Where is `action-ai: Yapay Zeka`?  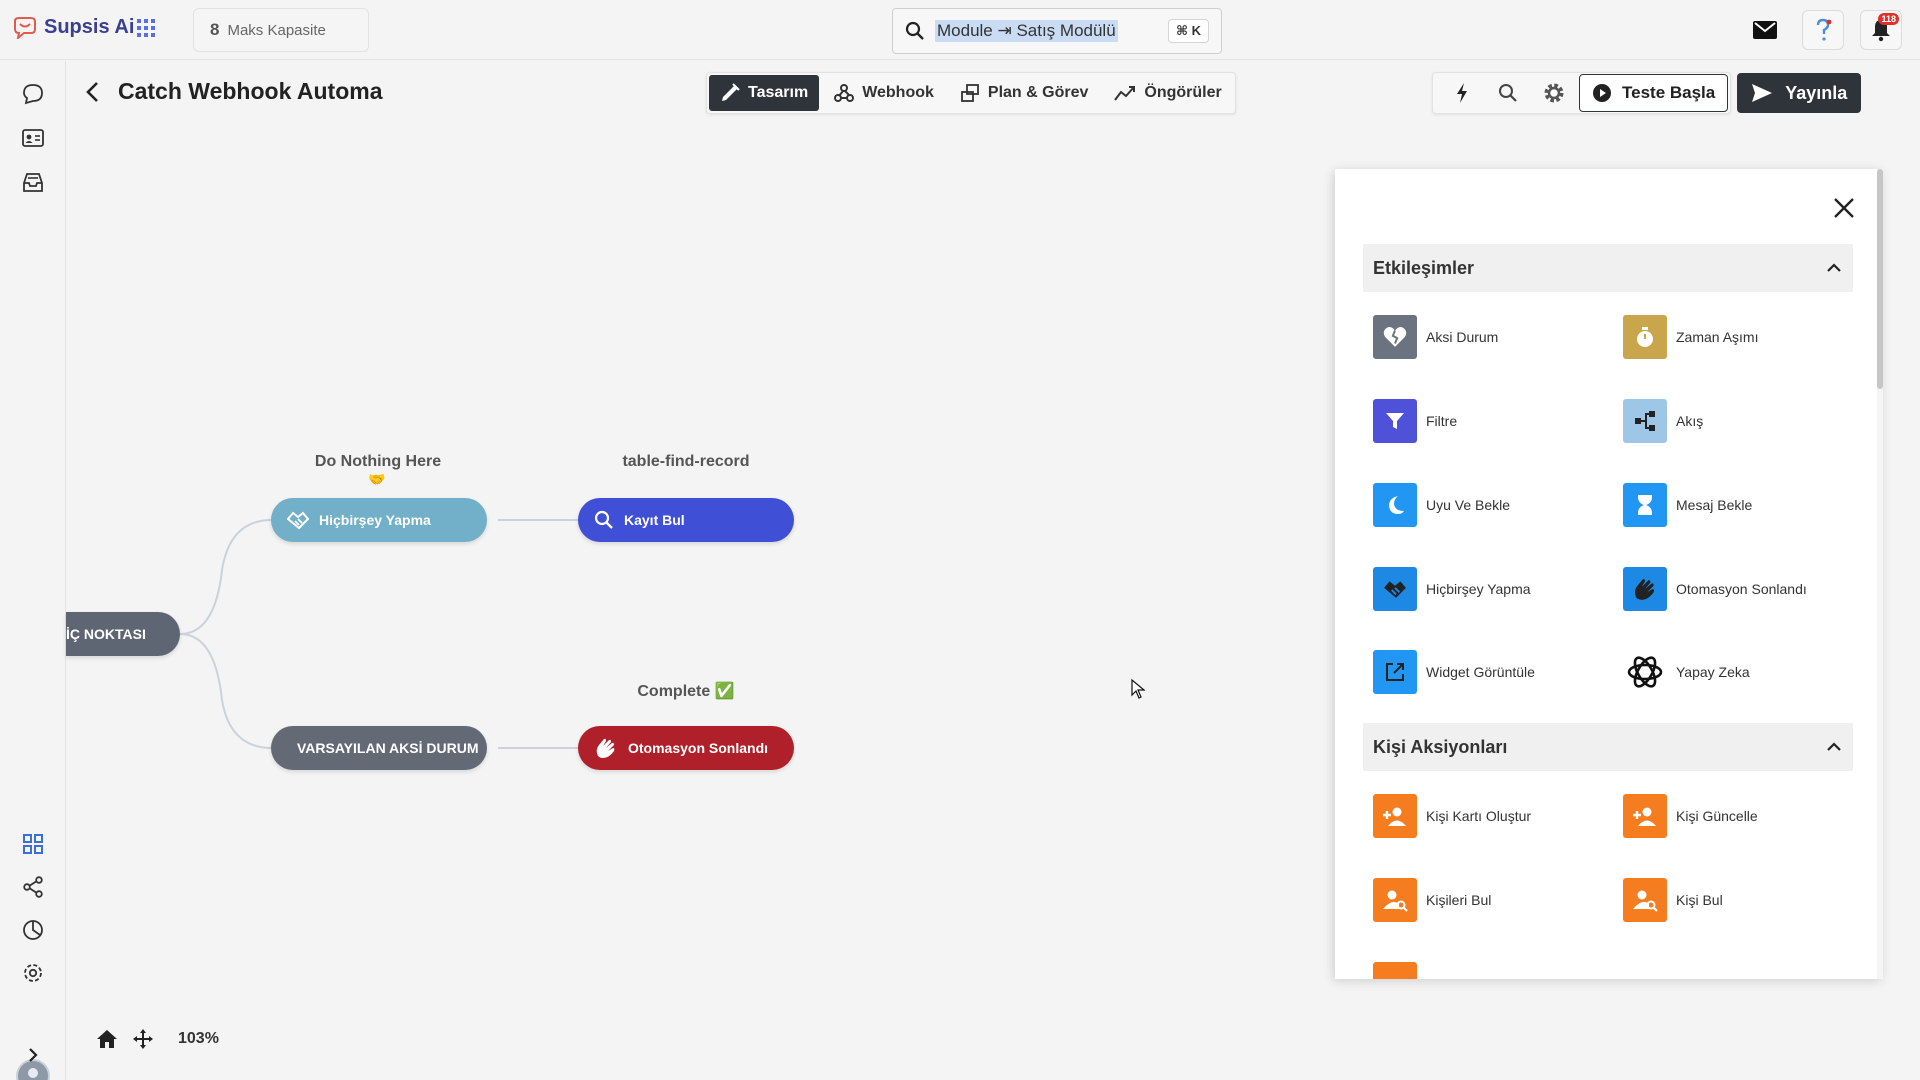 action-ai: Yapay Zeka is located at coordinates (1686, 672).